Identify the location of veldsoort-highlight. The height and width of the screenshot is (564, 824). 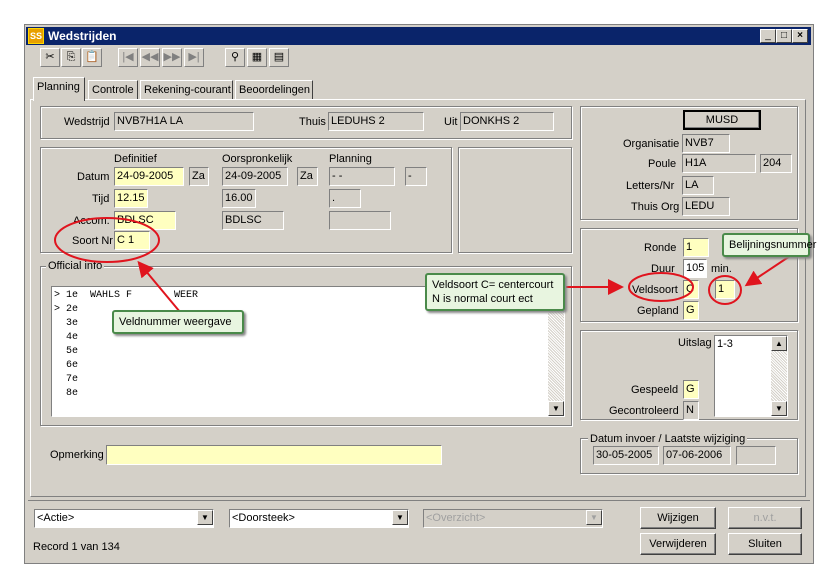
(661, 287).